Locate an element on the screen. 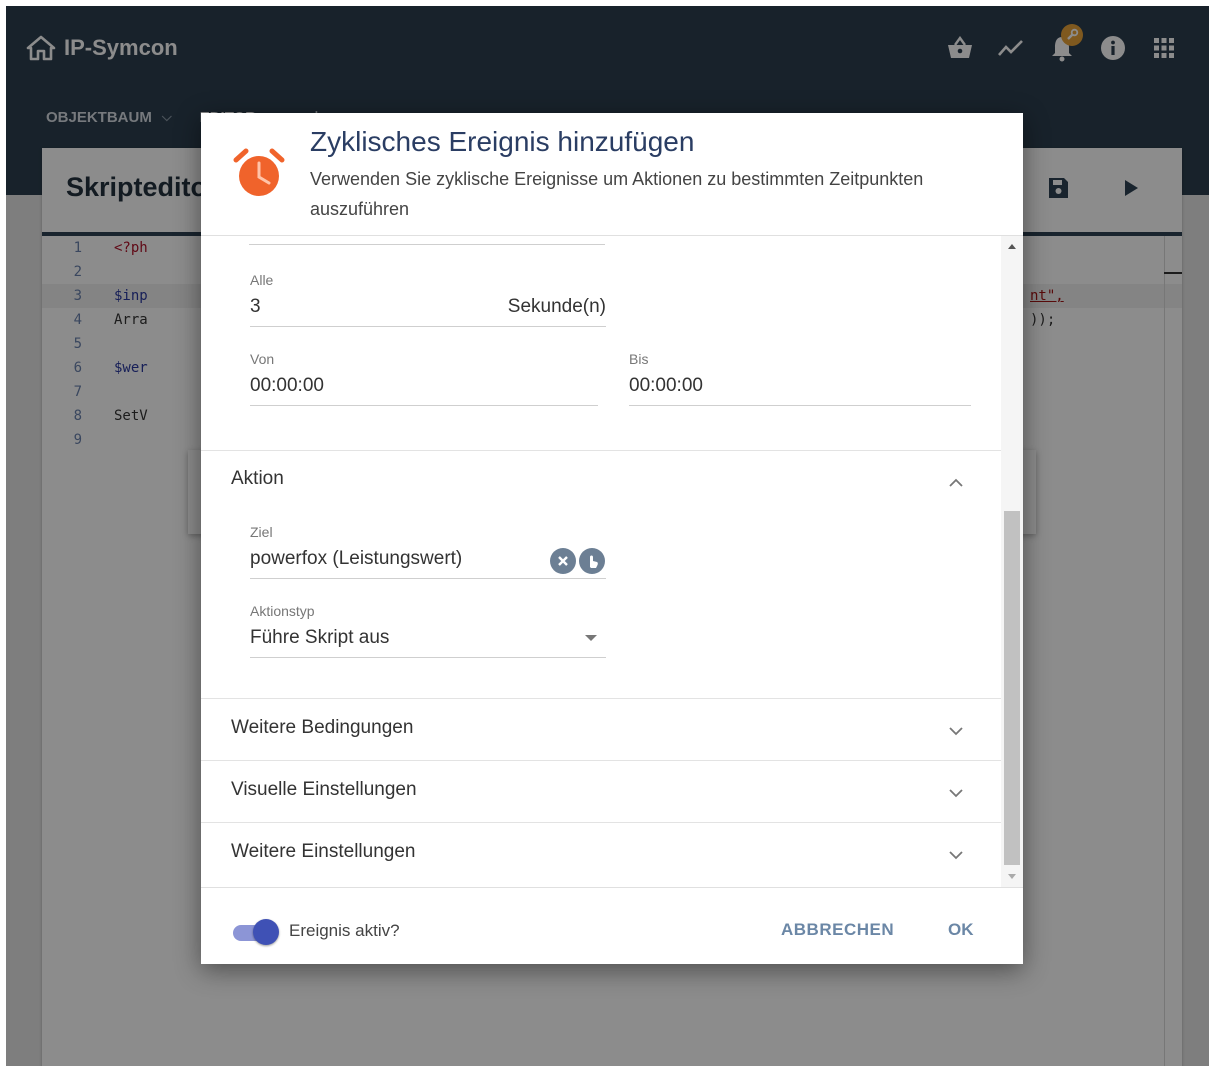  cancel-button: ABBRECHEN is located at coordinates (837, 930).